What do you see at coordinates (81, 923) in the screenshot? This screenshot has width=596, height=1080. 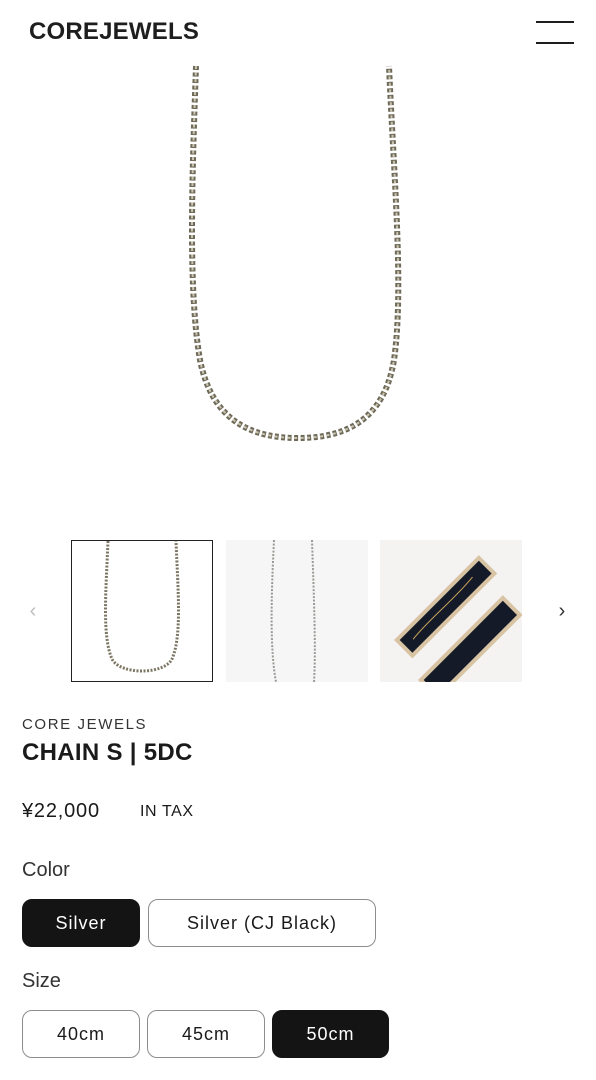 I see `color-option-silver: Silver` at bounding box center [81, 923].